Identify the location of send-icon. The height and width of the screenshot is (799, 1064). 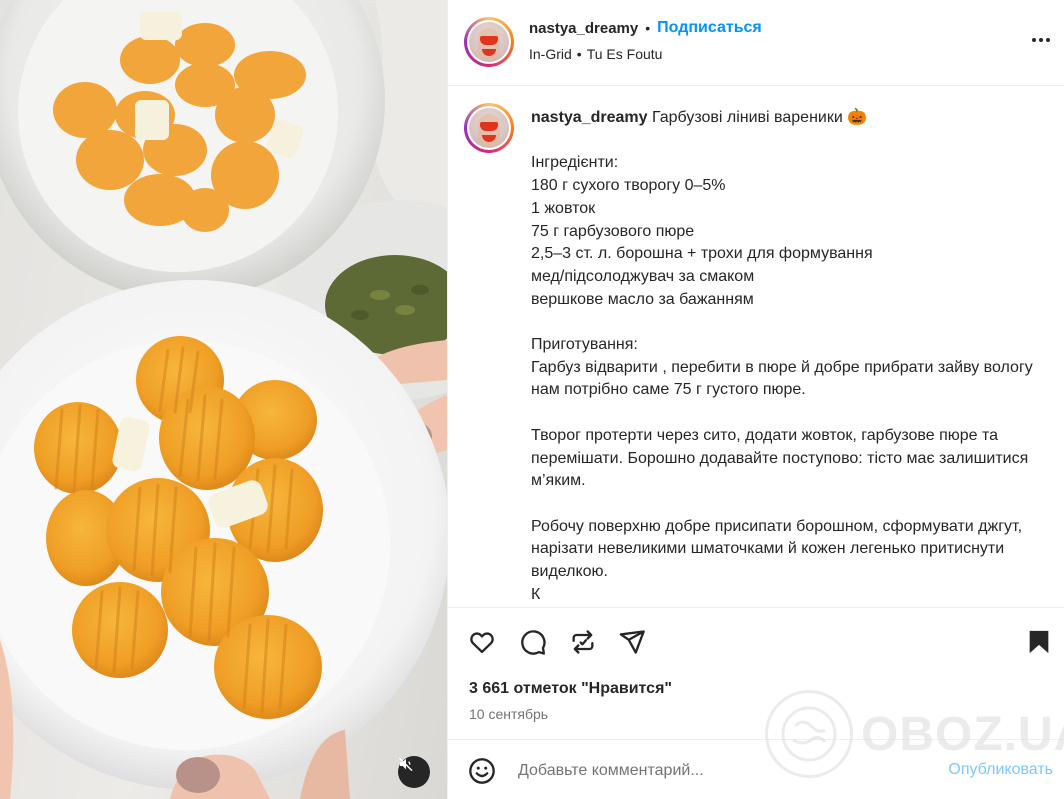
(632, 642).